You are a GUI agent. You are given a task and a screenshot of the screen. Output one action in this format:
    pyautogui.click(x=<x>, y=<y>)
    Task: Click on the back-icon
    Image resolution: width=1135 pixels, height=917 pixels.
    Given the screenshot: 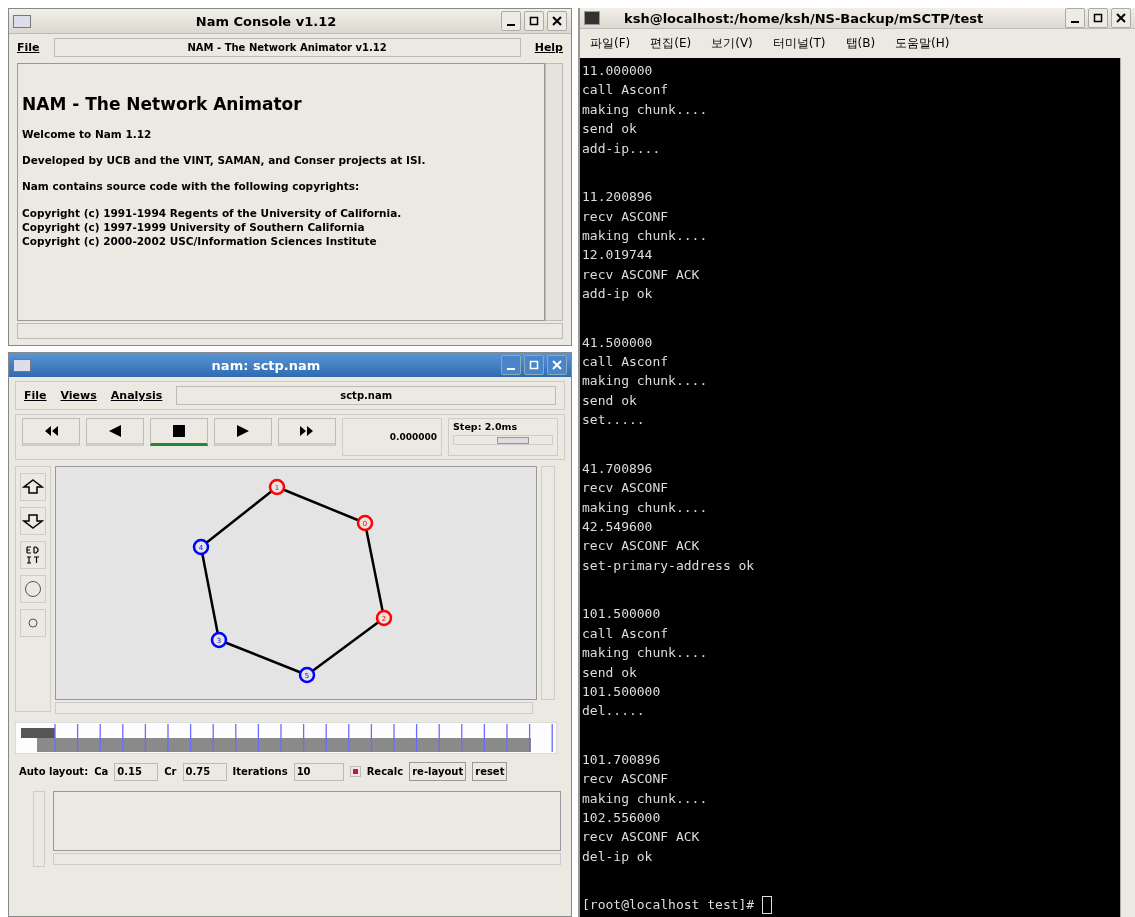 What is the action you would take?
    pyautogui.click(x=115, y=431)
    